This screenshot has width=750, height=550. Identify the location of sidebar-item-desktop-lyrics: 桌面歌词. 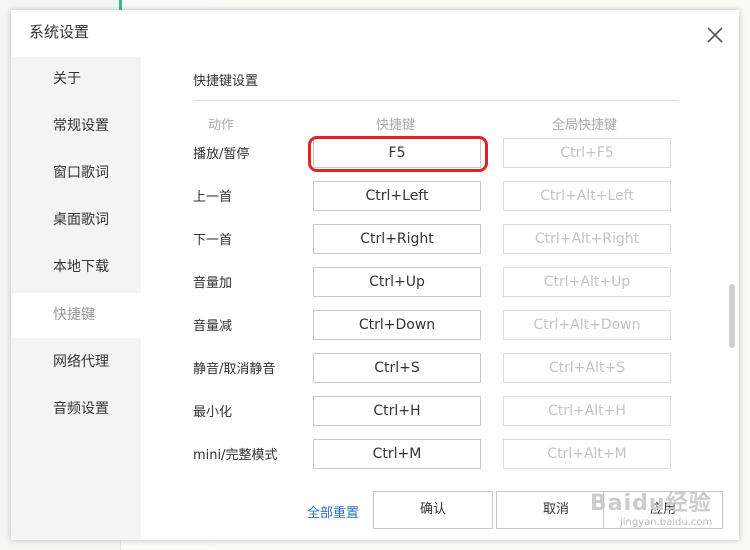
(76, 220).